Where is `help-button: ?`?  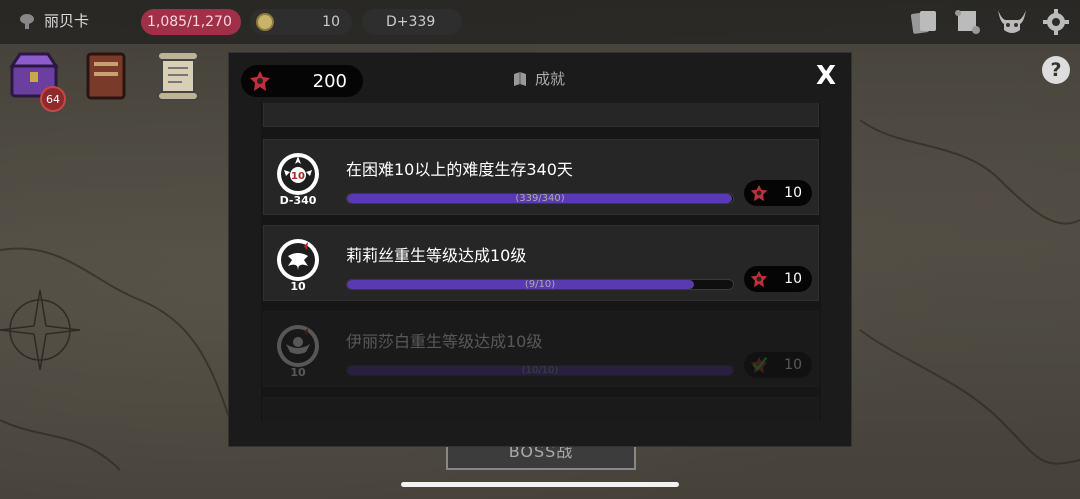
help-button: ? is located at coordinates (1056, 70).